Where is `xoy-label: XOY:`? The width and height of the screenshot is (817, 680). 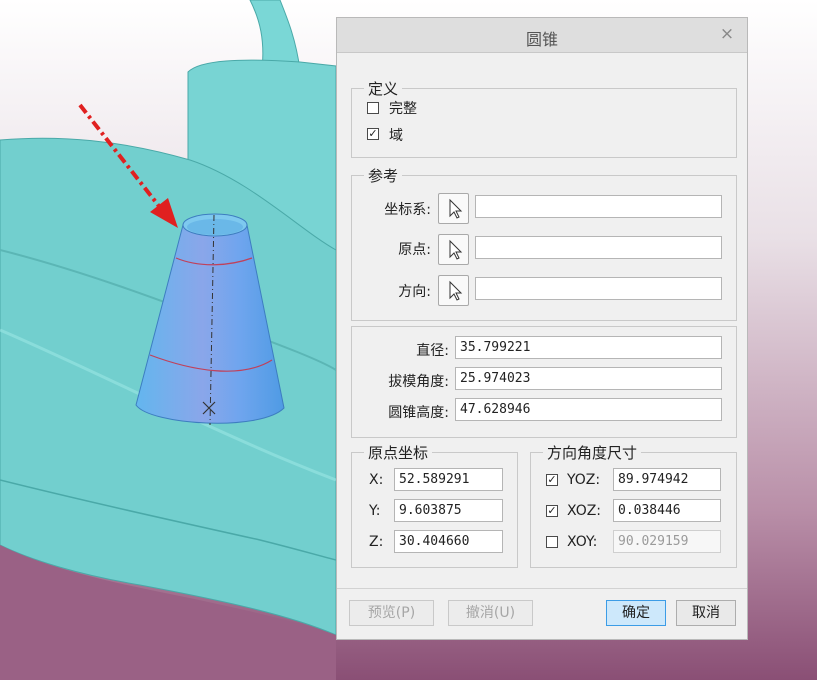
xoy-label: XOY: is located at coordinates (582, 542).